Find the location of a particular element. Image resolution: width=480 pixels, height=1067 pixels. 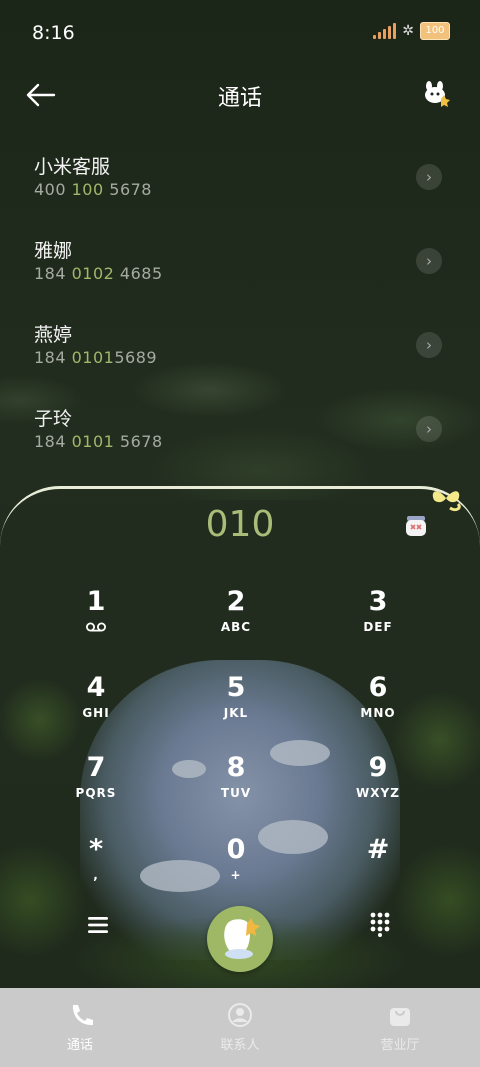

call-log-item: 燕婷 184 01015689 › is located at coordinates (240, 350).